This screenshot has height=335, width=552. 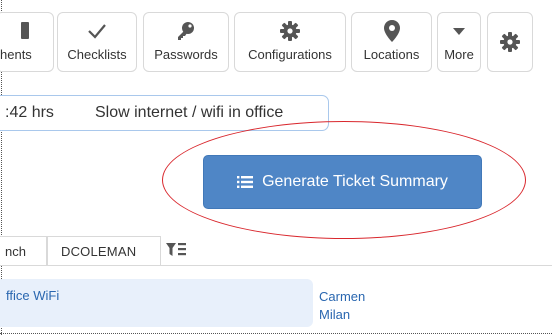 What do you see at coordinates (276, 333) in the screenshot?
I see `selection-border-bottom` at bounding box center [276, 333].